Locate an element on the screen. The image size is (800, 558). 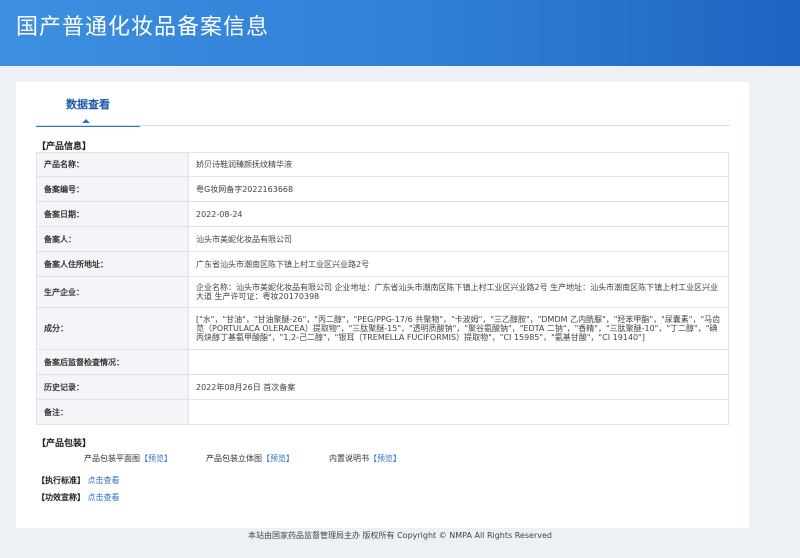
packaging-item-3d: 产品包装立体图【预览】 is located at coordinates (250, 458).